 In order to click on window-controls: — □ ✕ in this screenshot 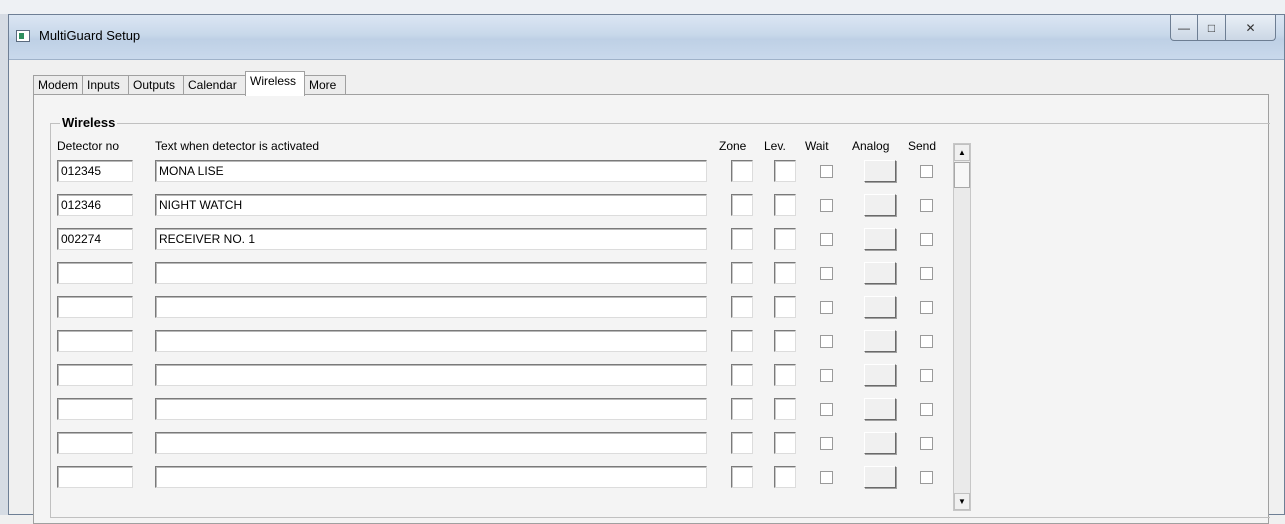, I will do `click(1223, 28)`.